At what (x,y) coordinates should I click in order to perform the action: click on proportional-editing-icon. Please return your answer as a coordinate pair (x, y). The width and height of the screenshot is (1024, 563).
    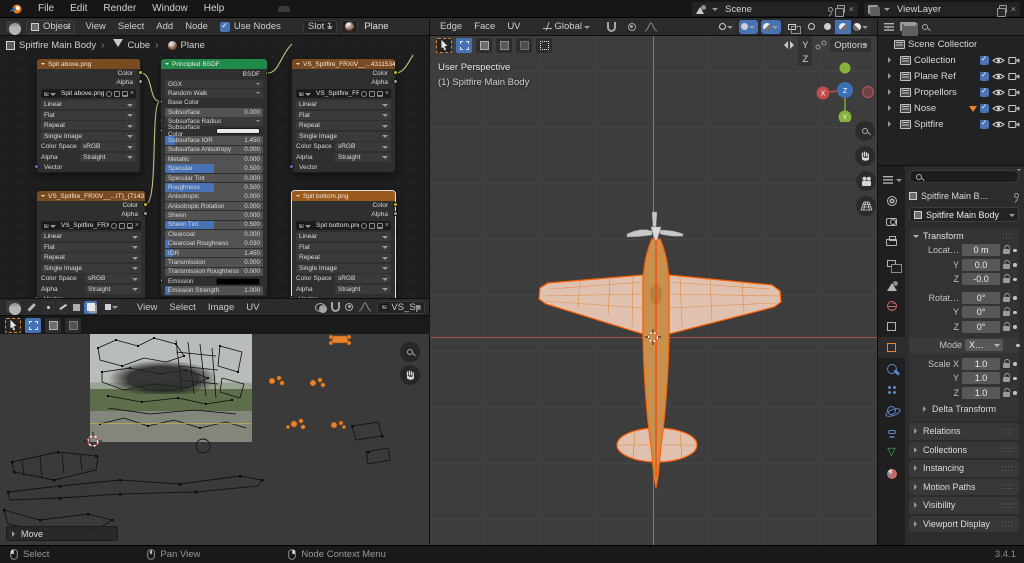
    Looking at the image, I should click on (631, 26).